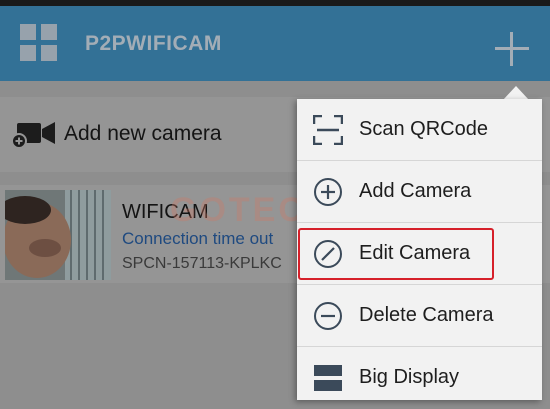 Image resolution: width=550 pixels, height=409 pixels. What do you see at coordinates (328, 378) in the screenshot?
I see `big-display-icon` at bounding box center [328, 378].